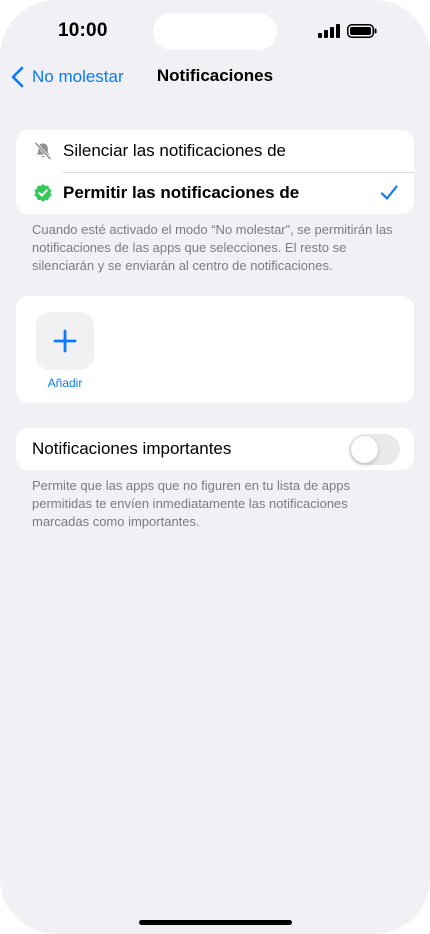 This screenshot has width=430, height=934. Describe the element at coordinates (83, 30) in the screenshot. I see `status-time: 10:00` at that location.